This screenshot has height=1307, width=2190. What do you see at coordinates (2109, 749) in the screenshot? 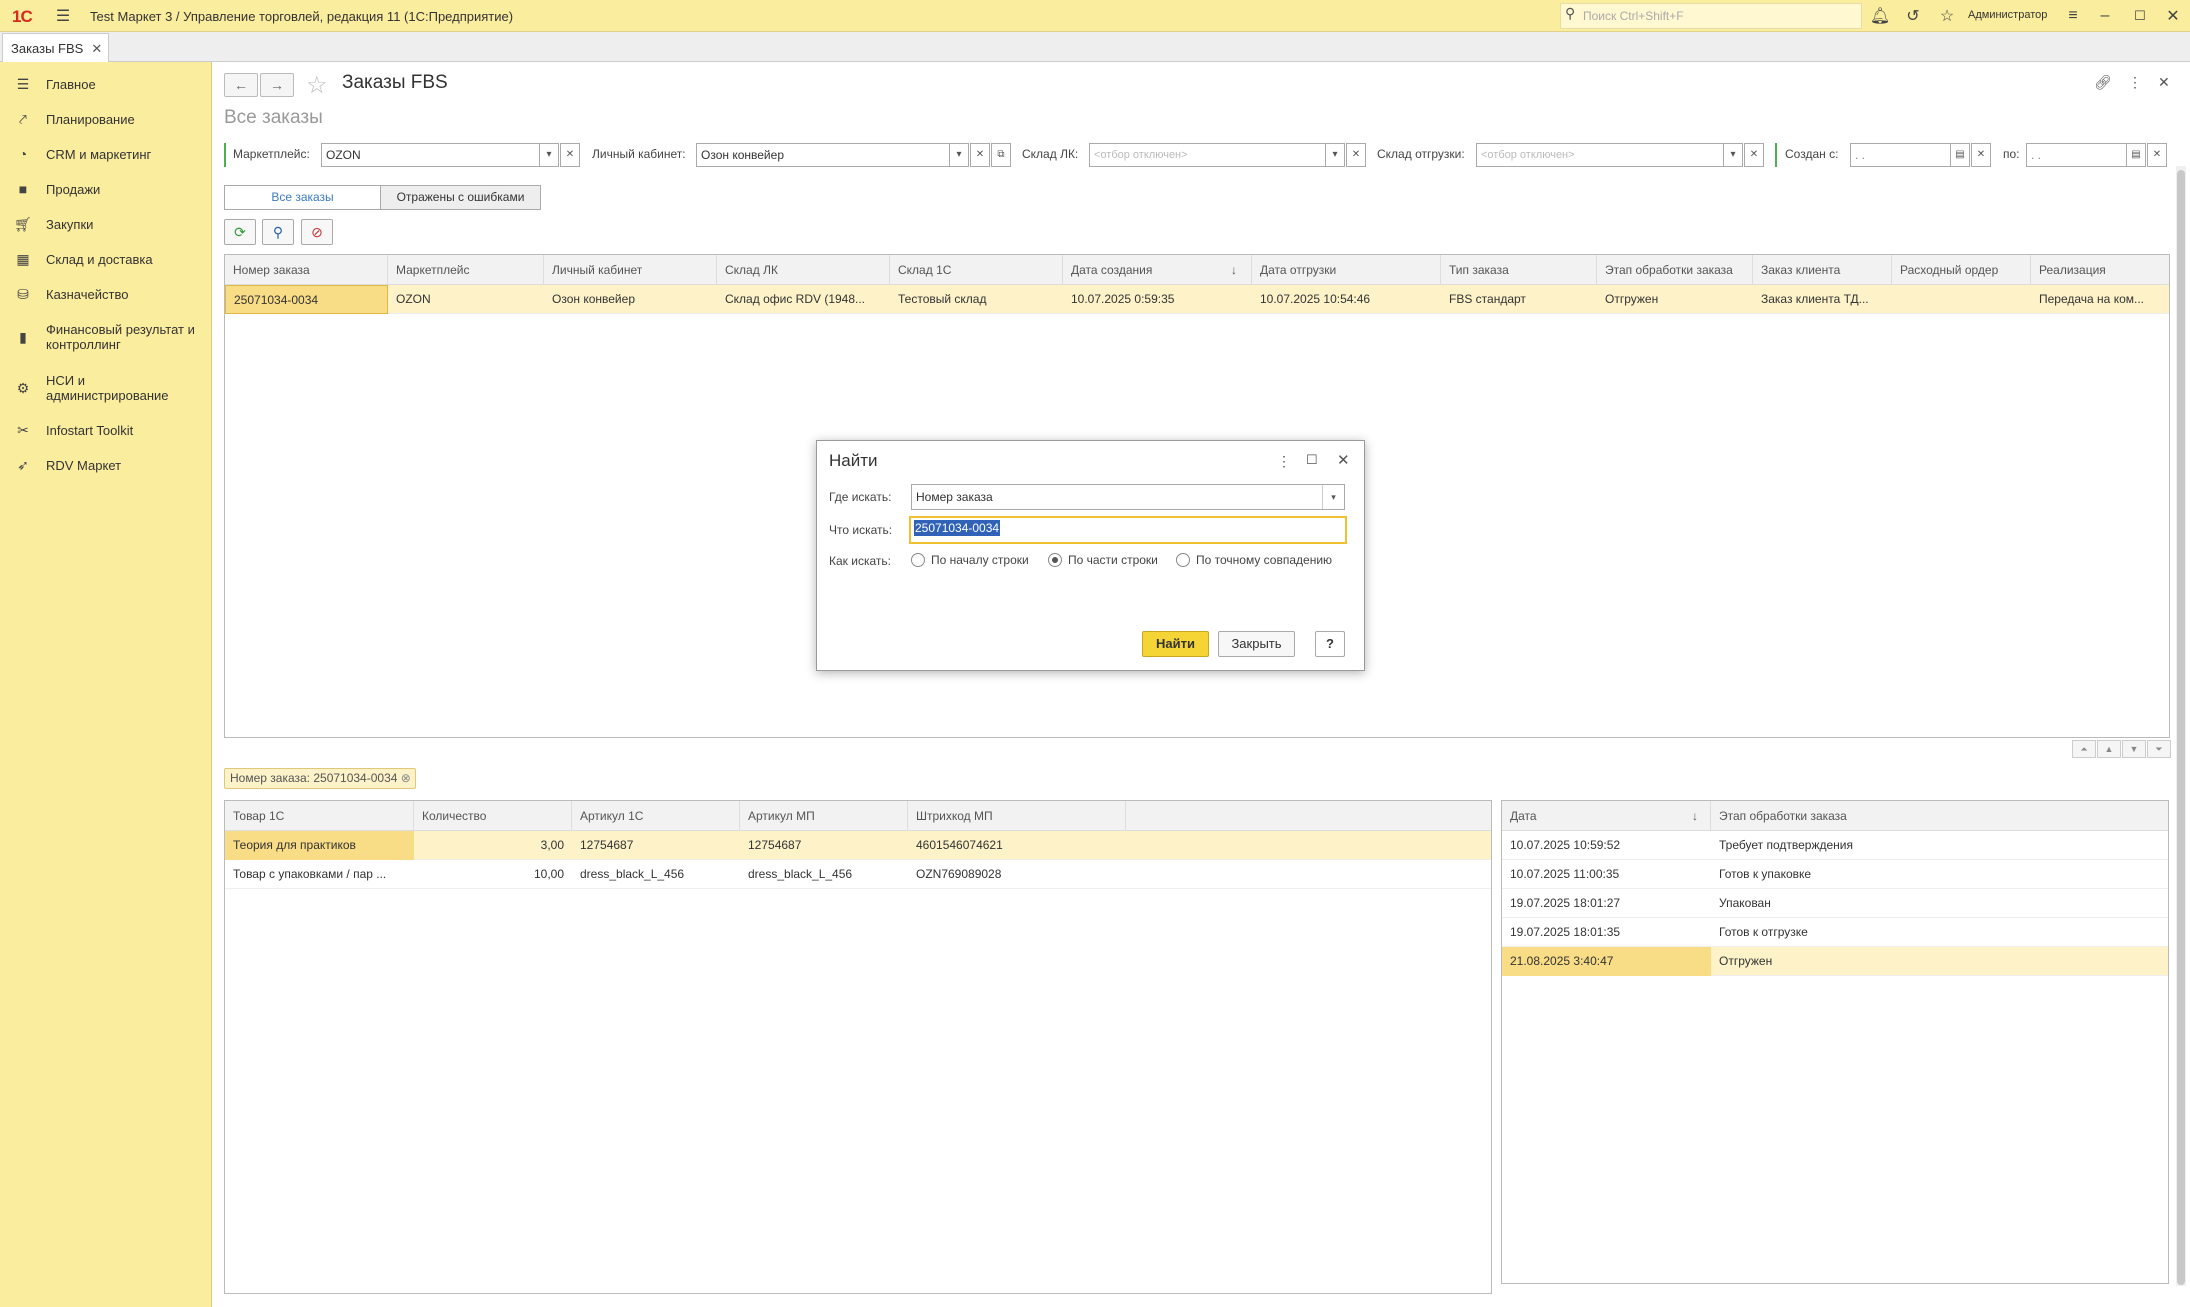
I see `scroll-up-icon: ▲` at bounding box center [2109, 749].